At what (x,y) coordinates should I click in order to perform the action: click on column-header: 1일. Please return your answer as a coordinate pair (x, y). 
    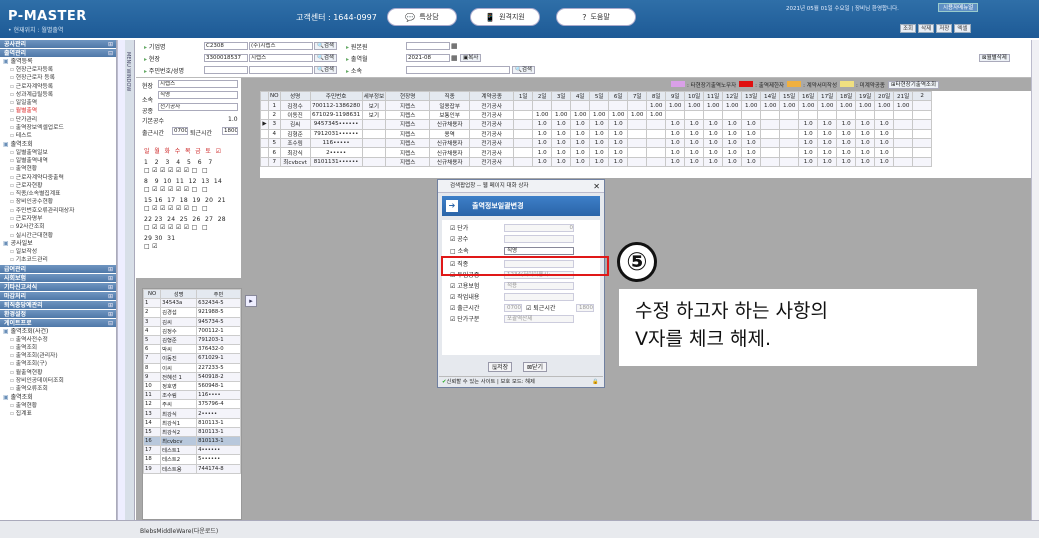
    Looking at the image, I should click on (523, 96).